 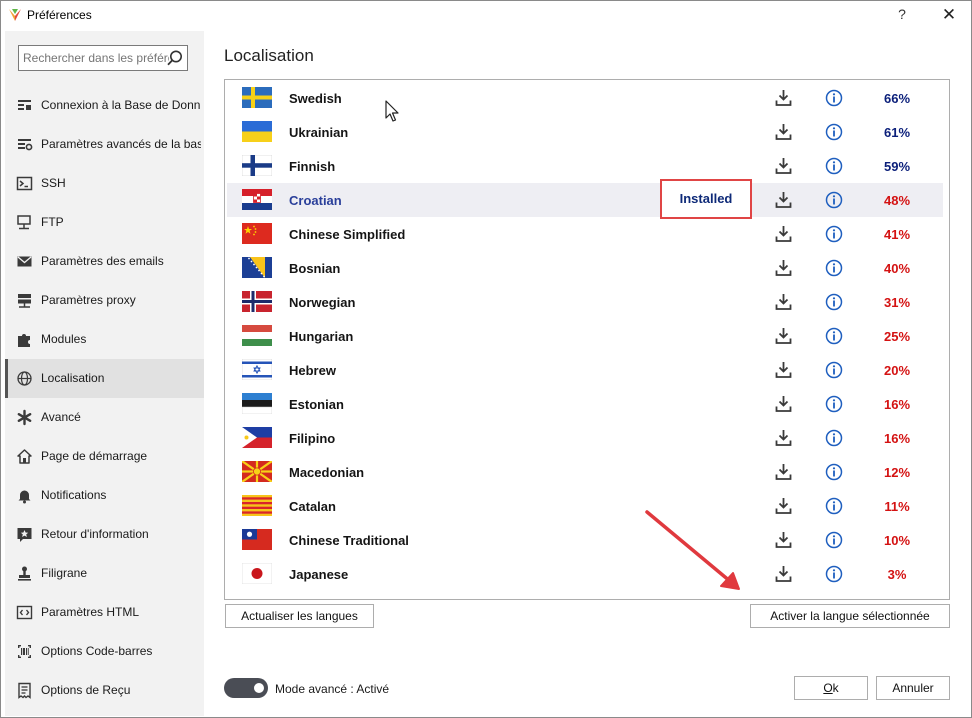 What do you see at coordinates (259, 688) in the screenshot?
I see `toggle-knob` at bounding box center [259, 688].